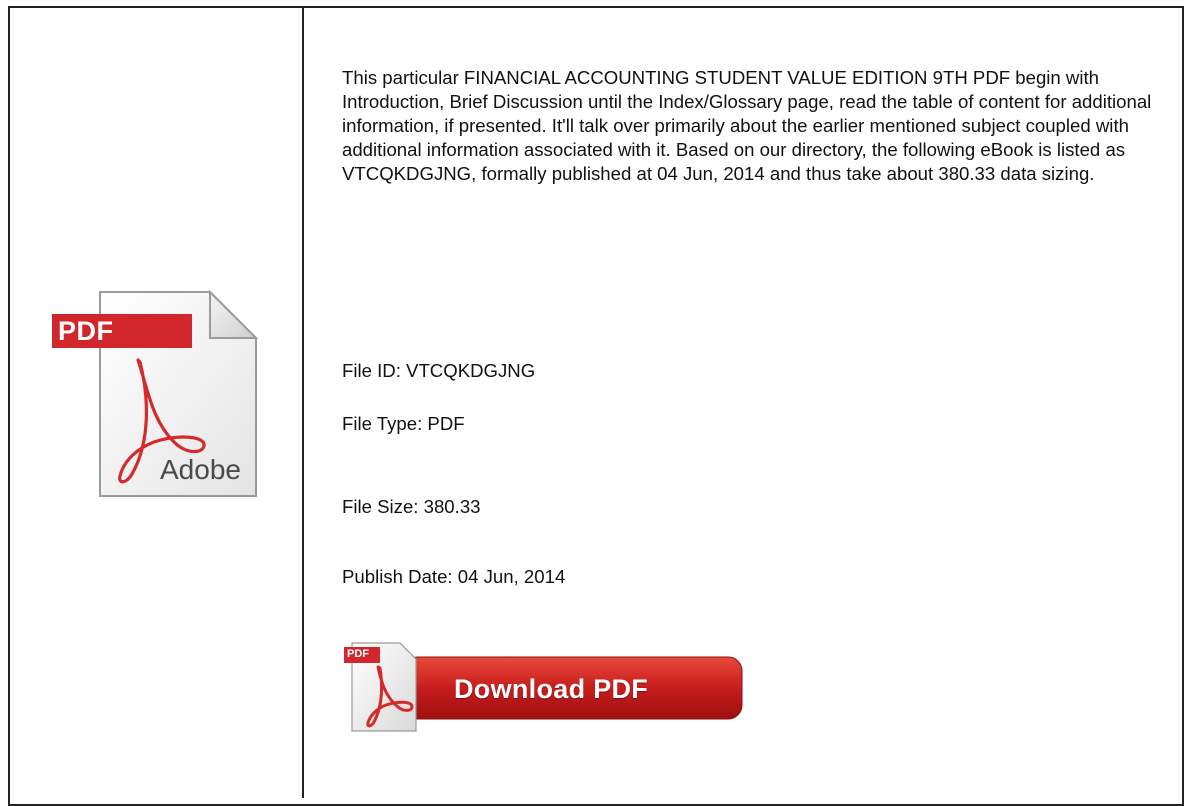  Describe the element at coordinates (200, 469) in the screenshot. I see `adobe-brand-text: Adobe` at that location.